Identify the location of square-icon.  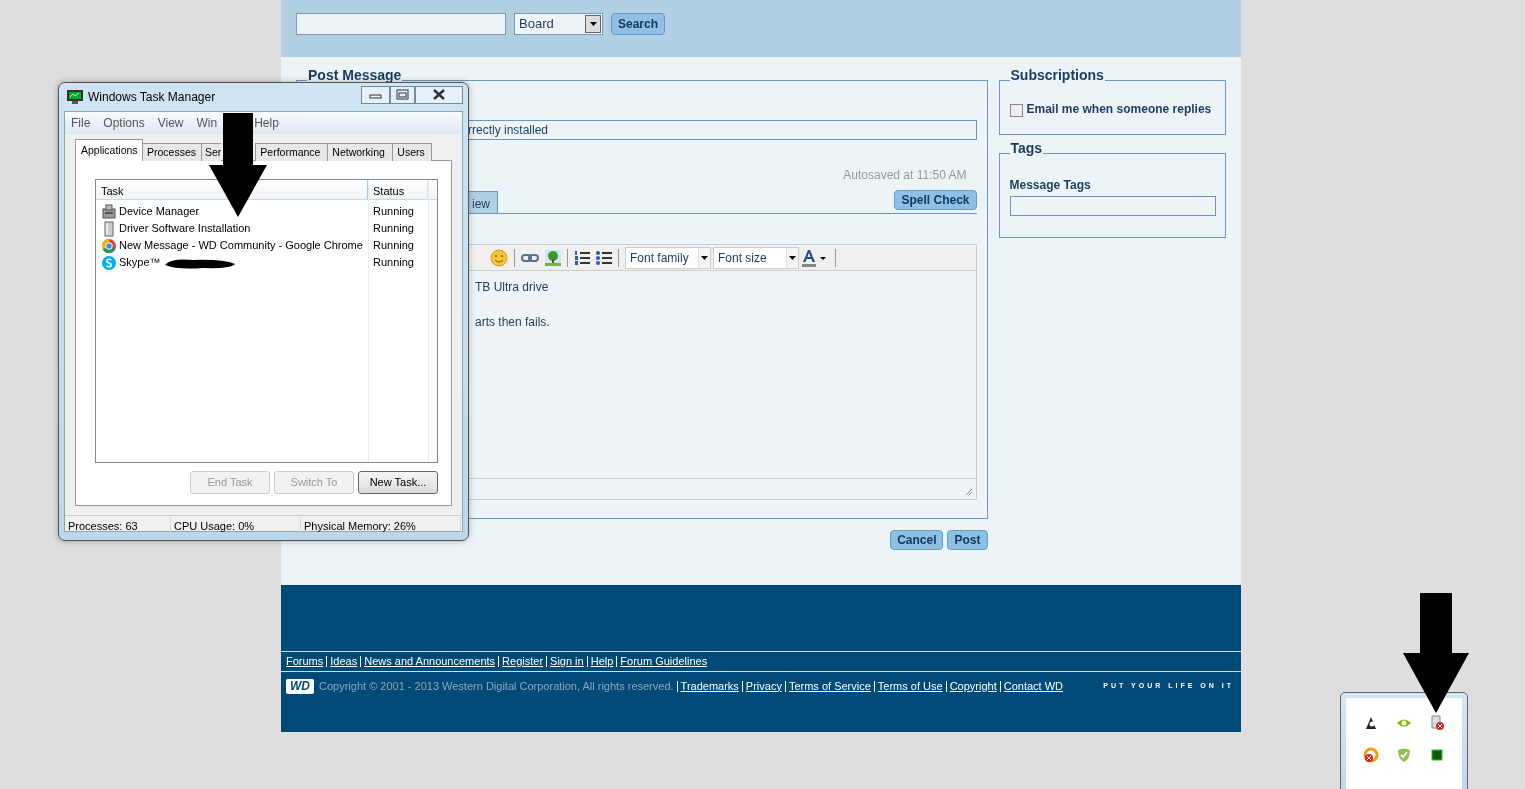
(1437, 755).